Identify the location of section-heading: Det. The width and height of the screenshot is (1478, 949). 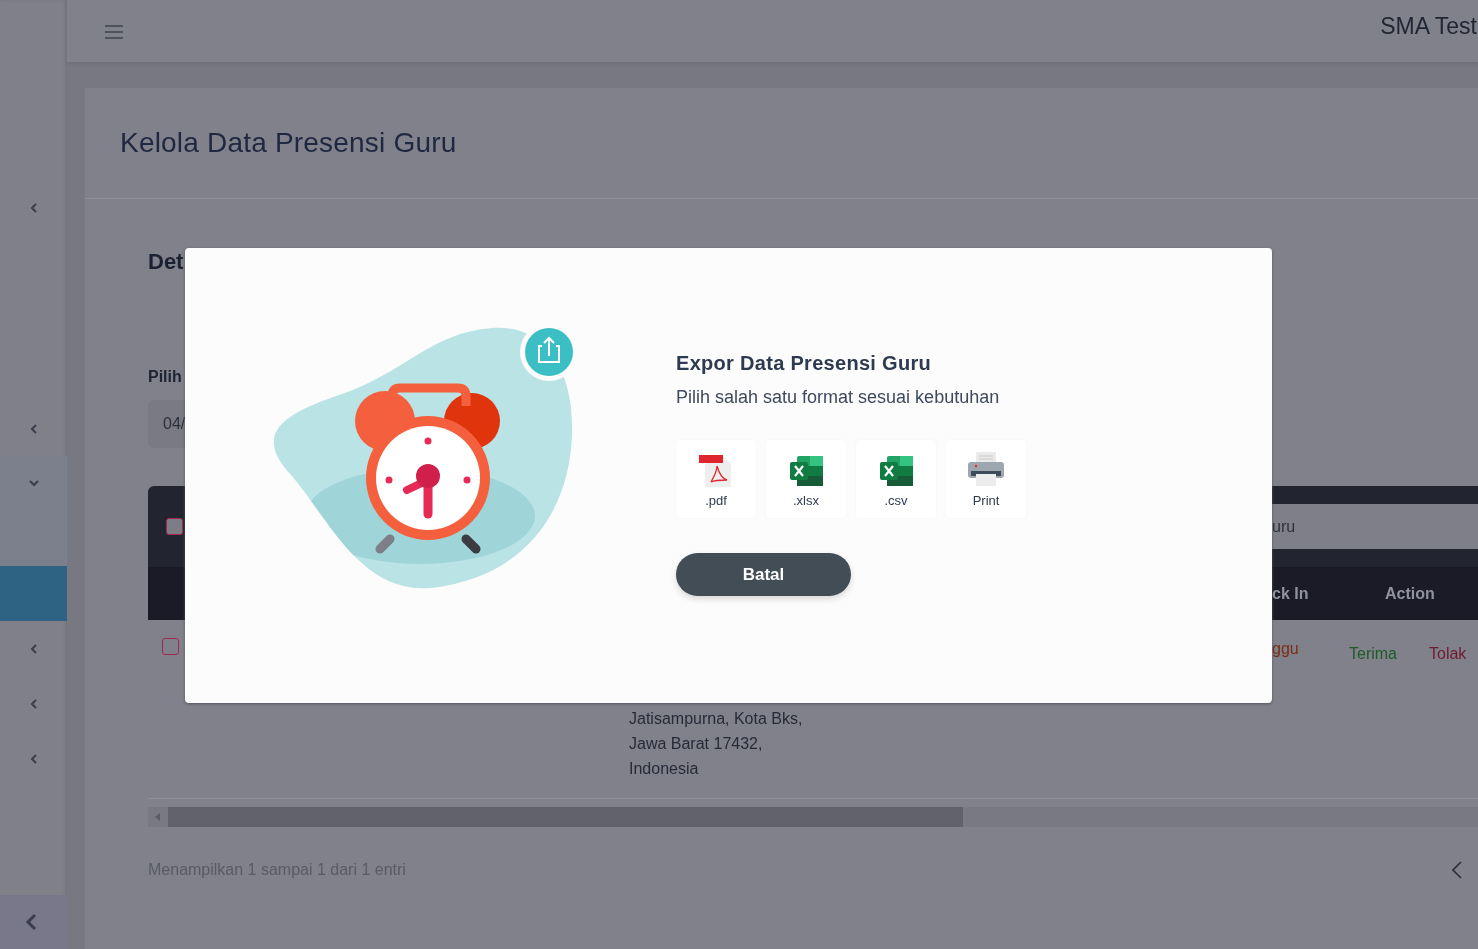
(166, 262).